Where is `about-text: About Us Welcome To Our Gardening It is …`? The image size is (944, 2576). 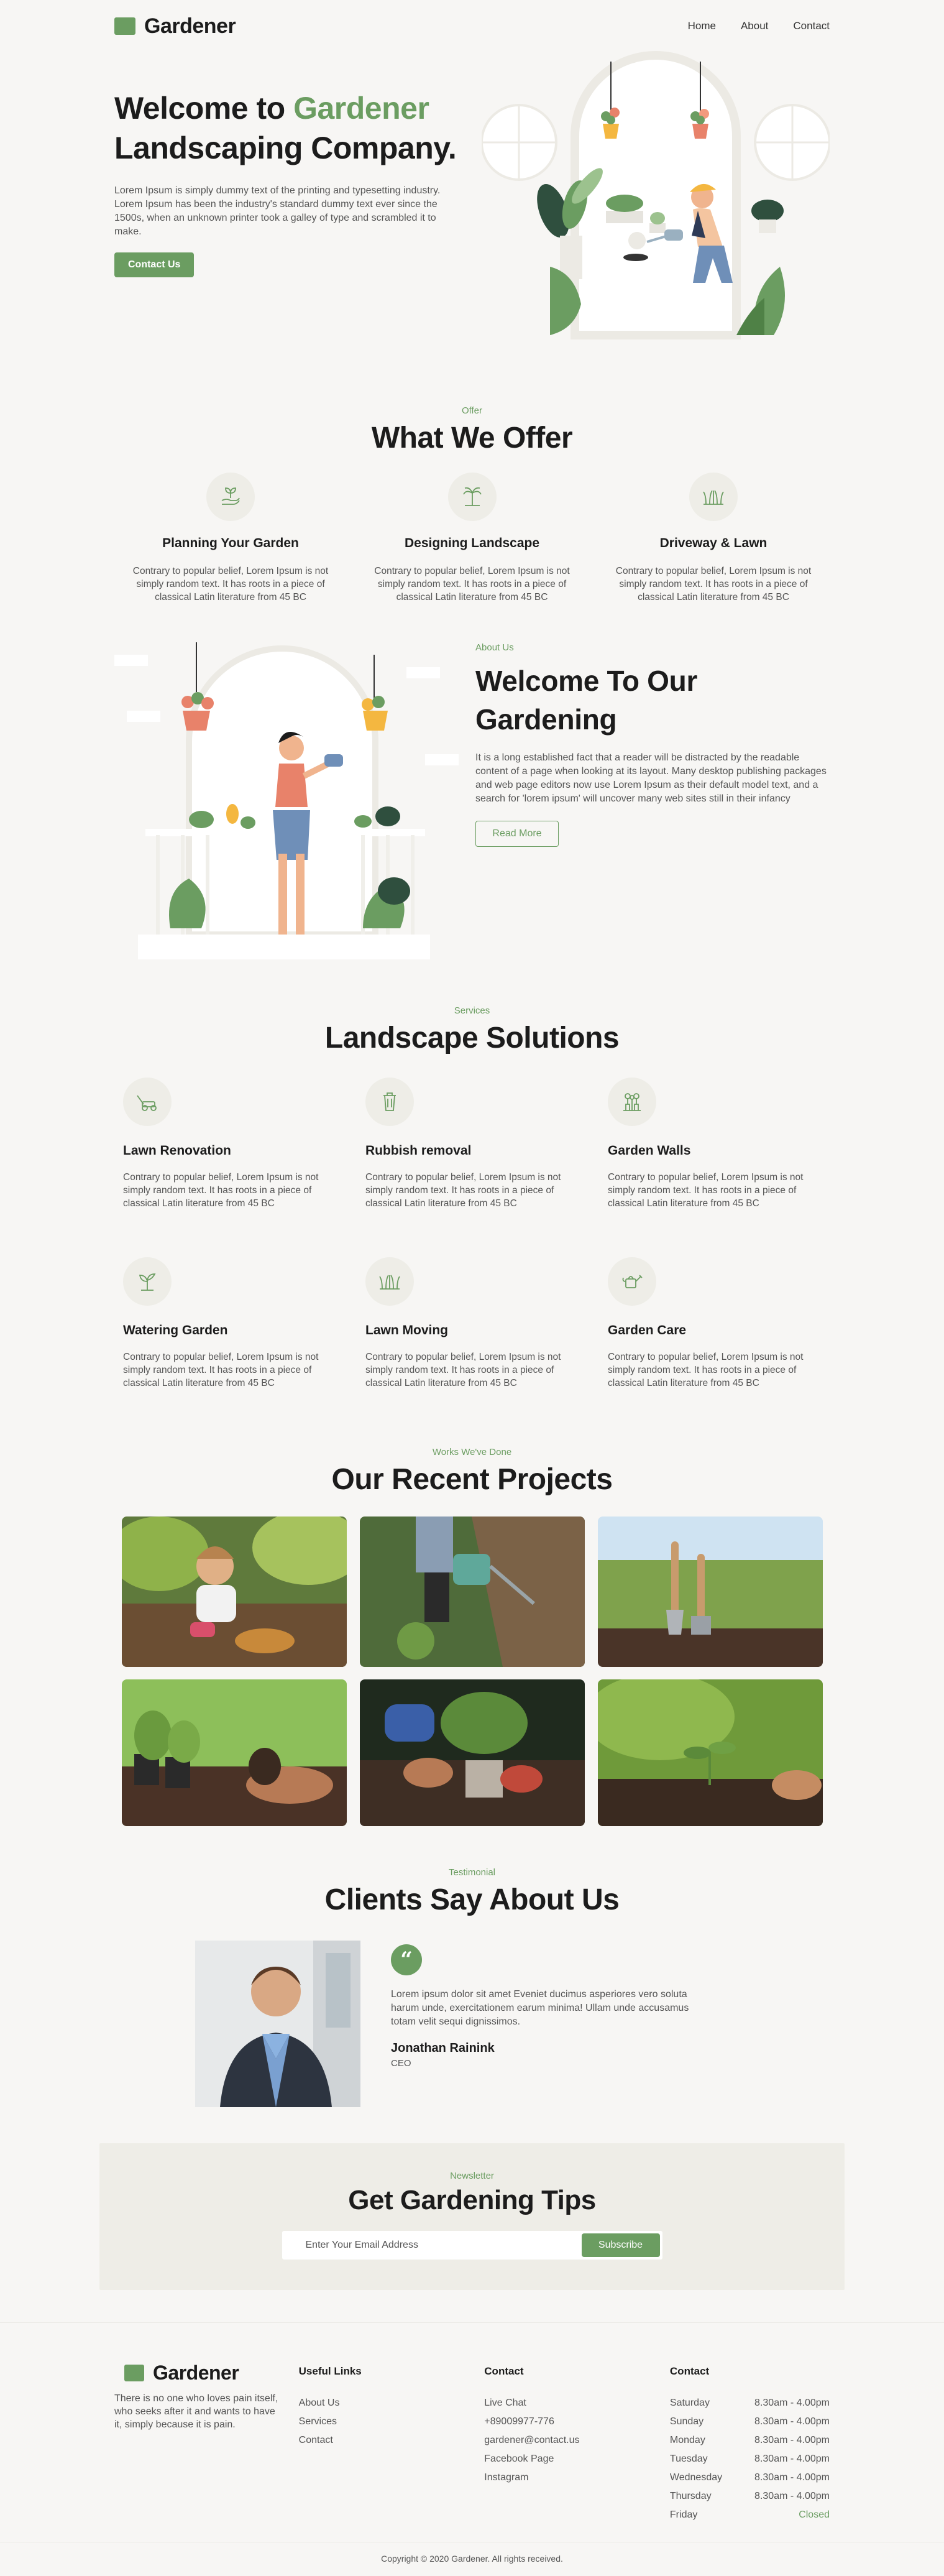 about-text: About Us Welcome To Our Gardening It is … is located at coordinates (652, 804).